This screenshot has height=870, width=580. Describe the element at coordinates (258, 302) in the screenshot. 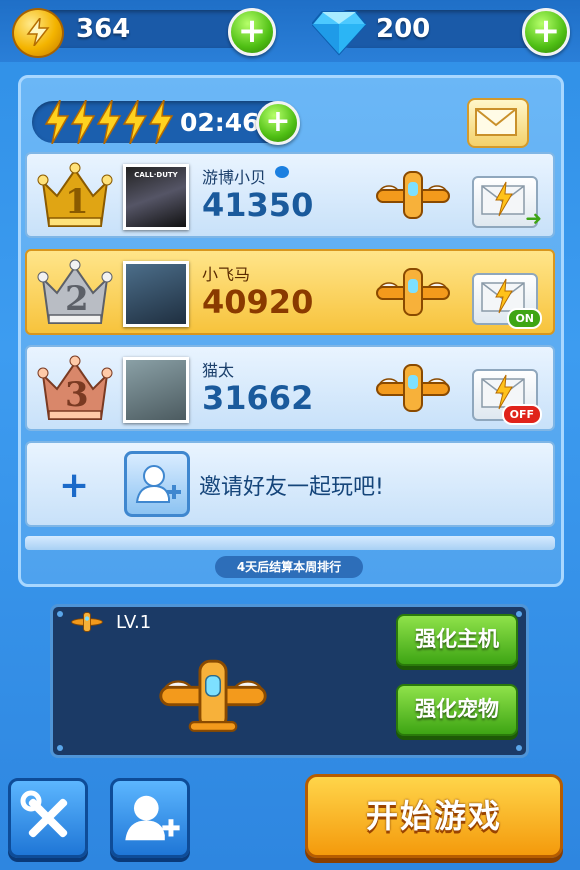

I see `player-score: 40920` at that location.